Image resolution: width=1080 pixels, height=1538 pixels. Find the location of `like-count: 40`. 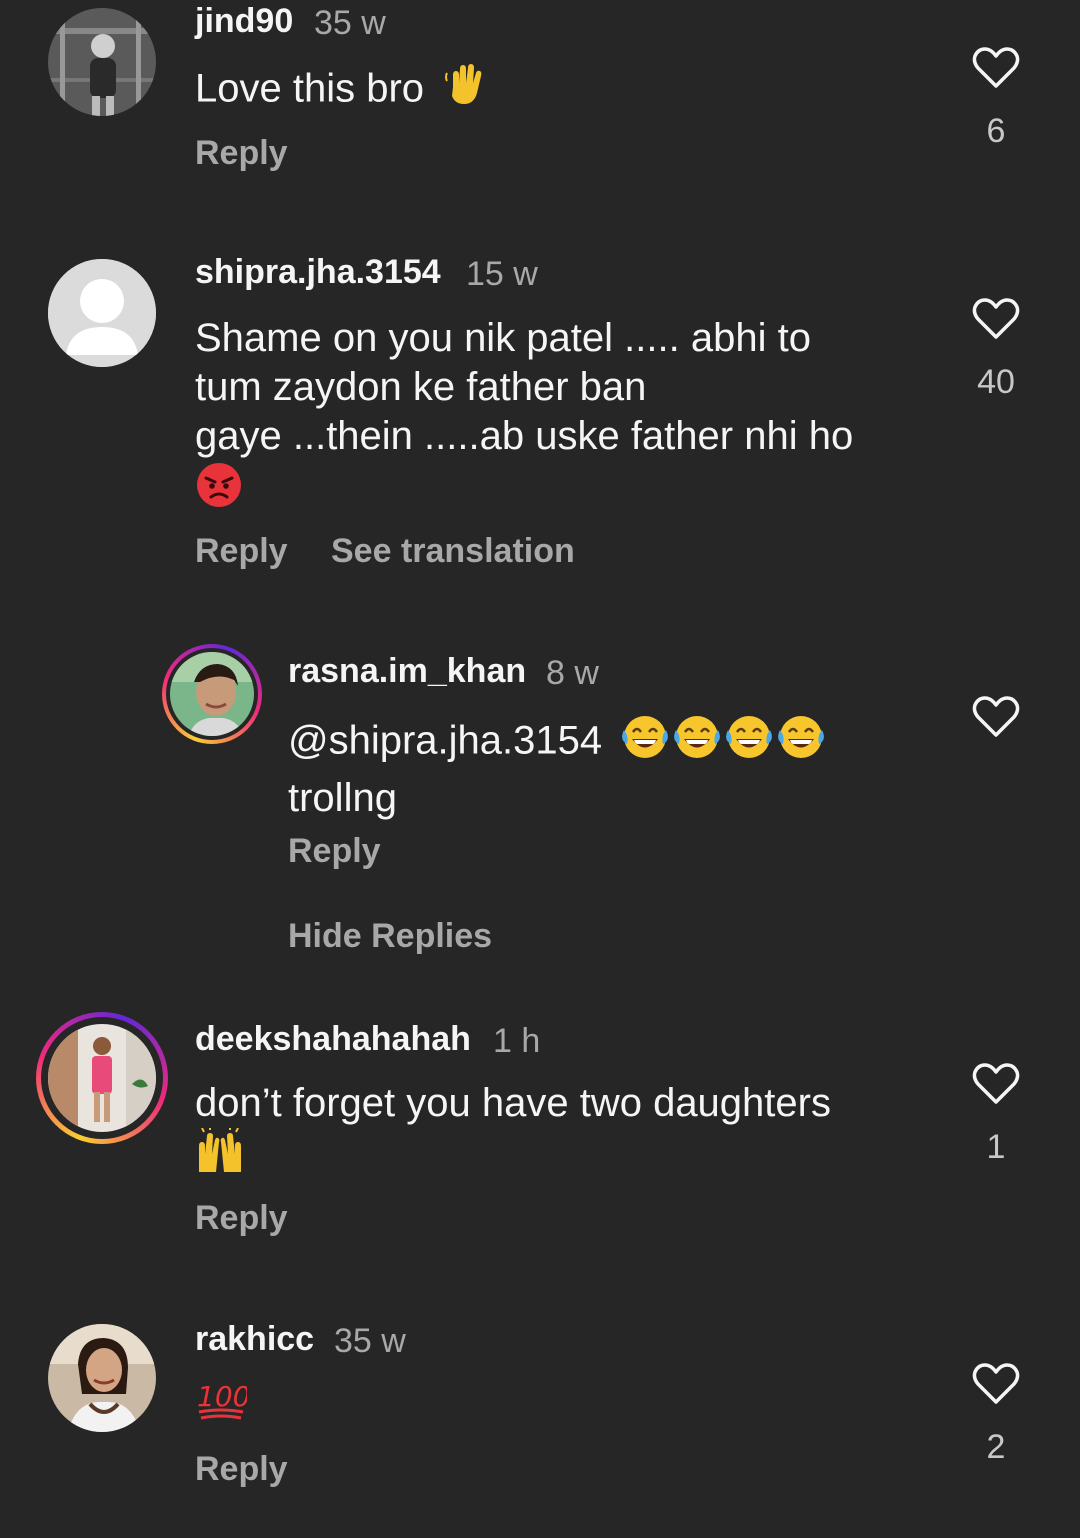

like-count: 40 is located at coordinates (996, 382).